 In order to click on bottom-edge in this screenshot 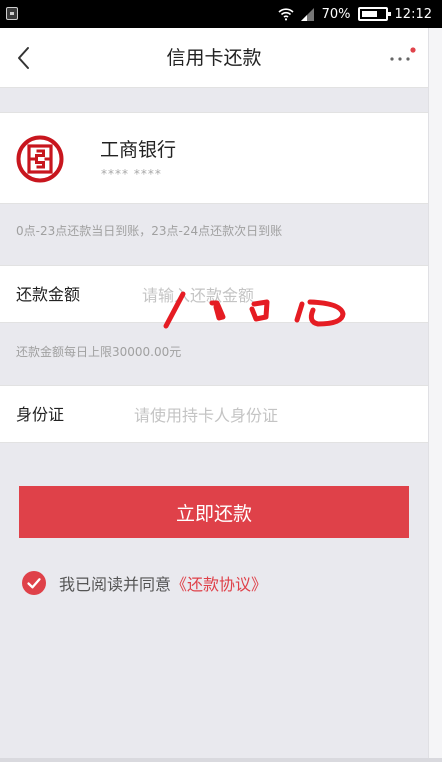, I will do `click(221, 760)`.